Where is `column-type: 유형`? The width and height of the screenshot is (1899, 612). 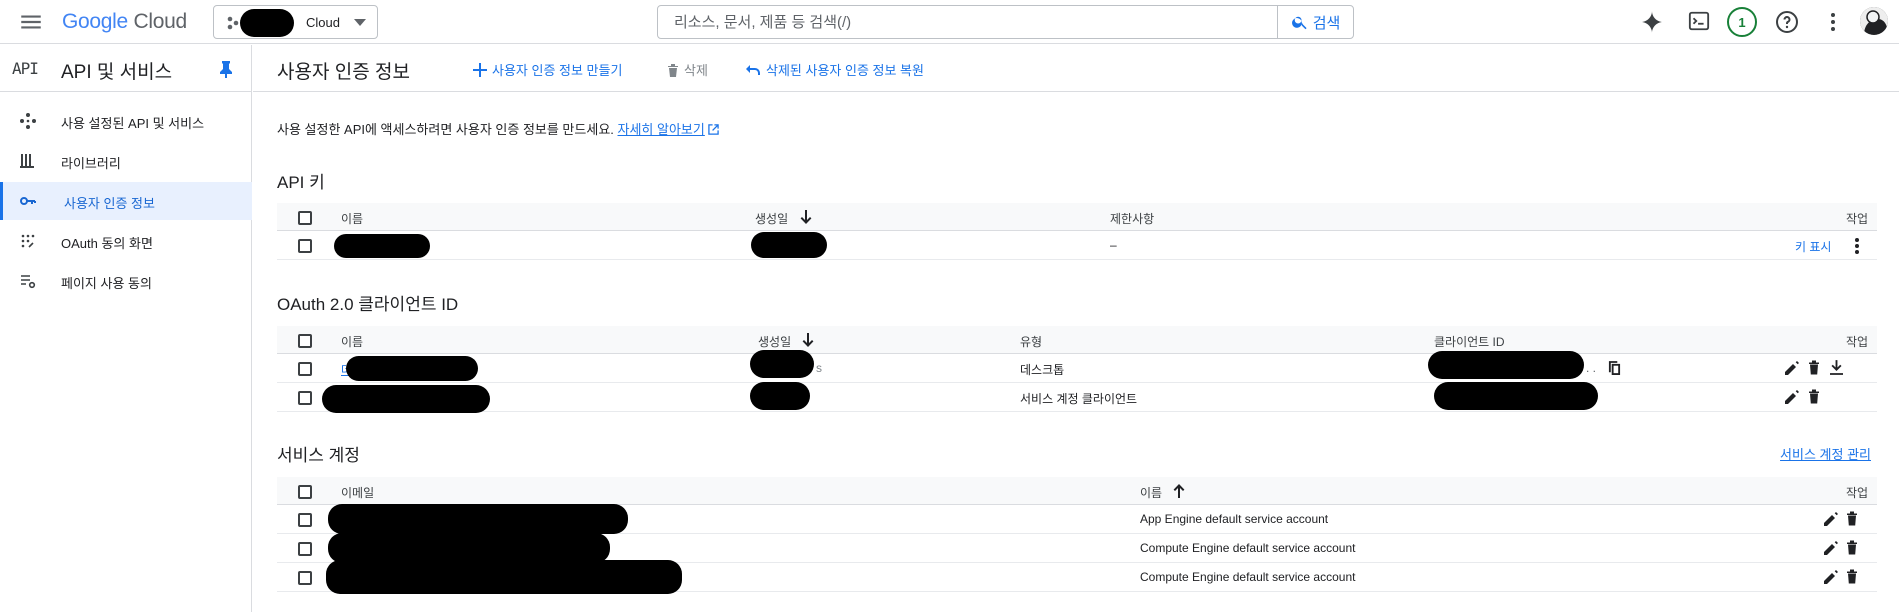
column-type: 유형 is located at coordinates (1031, 342).